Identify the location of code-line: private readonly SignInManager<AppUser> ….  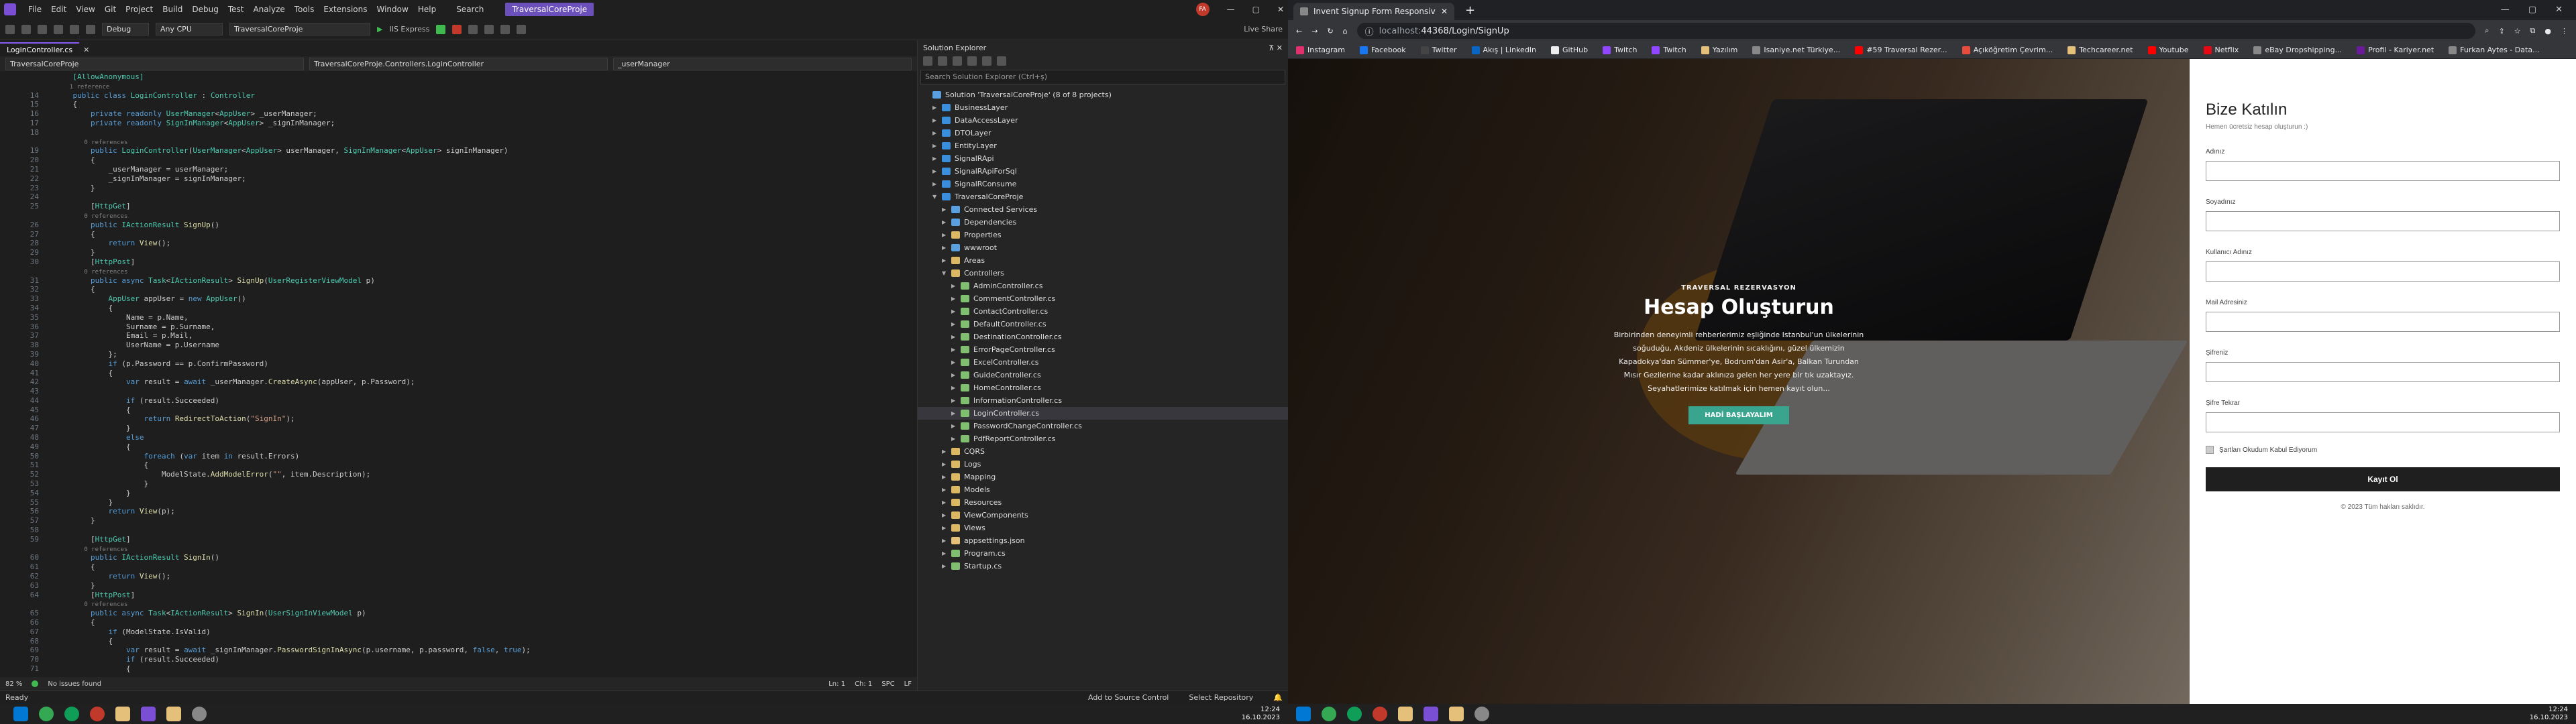
(486, 124).